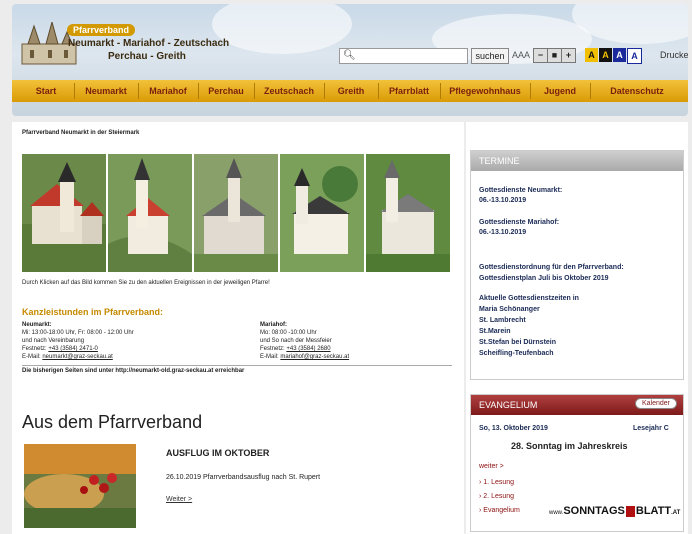 This screenshot has width=692, height=534. I want to click on termine-item-2-date: 06.-13.10.2019, so click(502, 232).